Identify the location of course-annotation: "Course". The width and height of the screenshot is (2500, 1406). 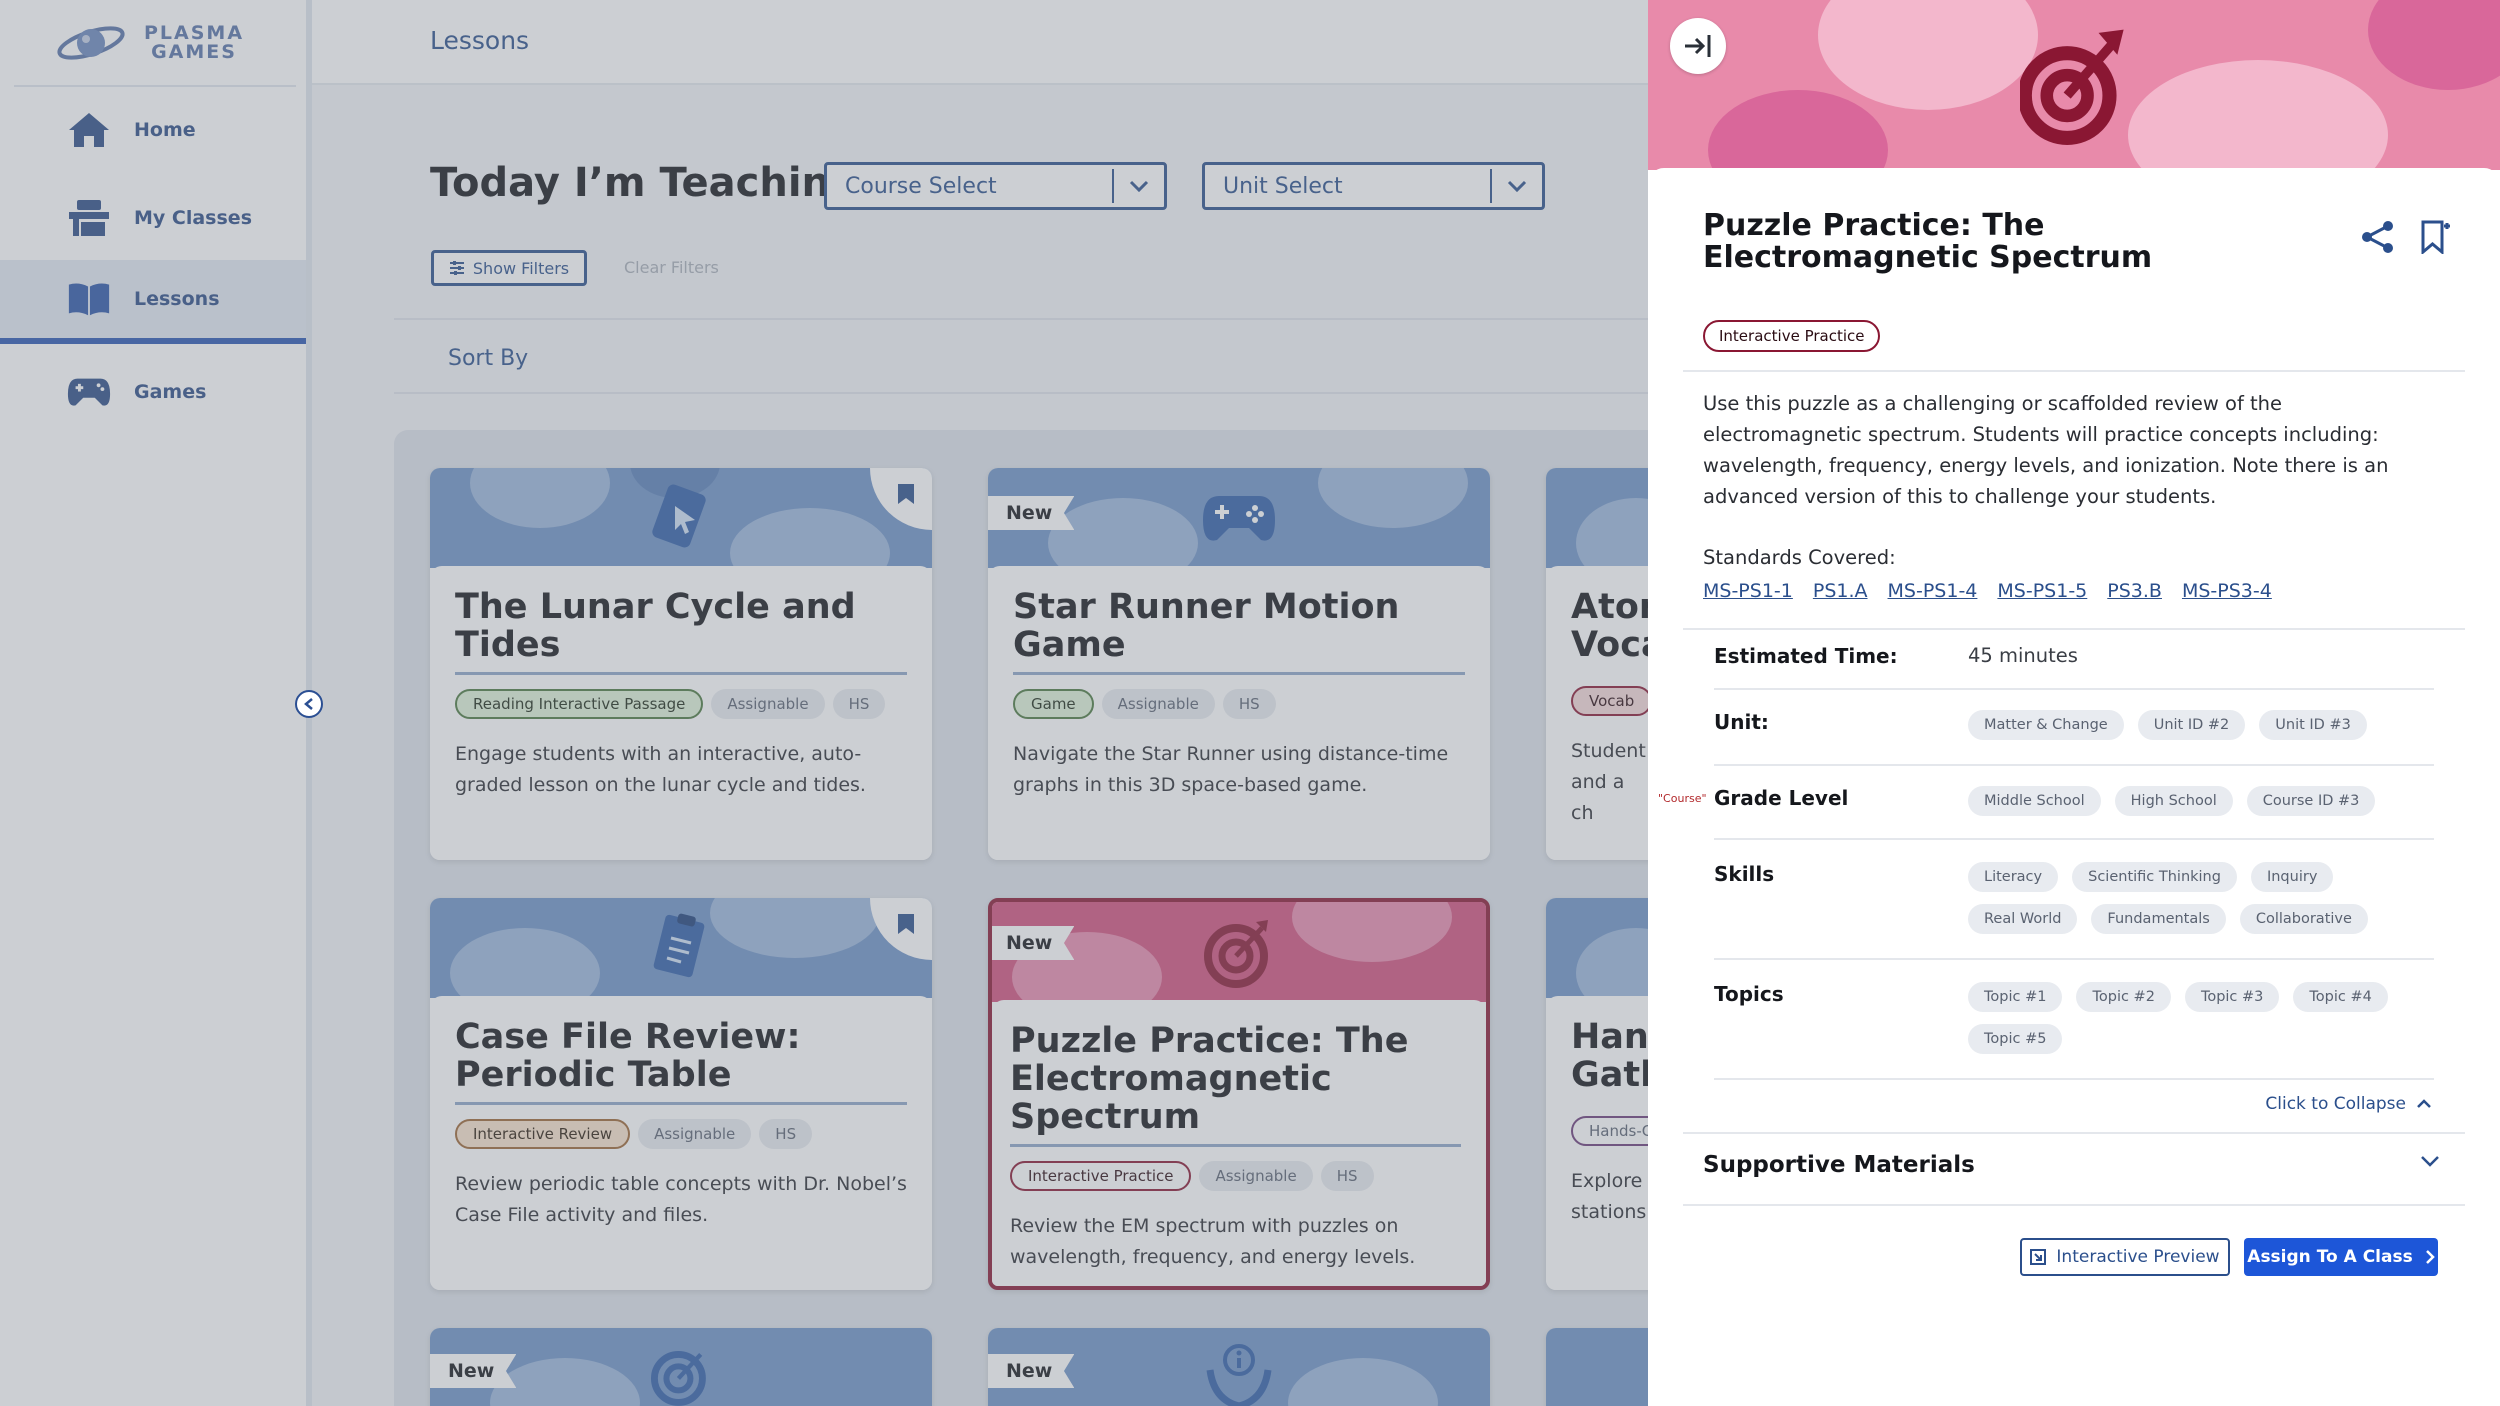
(1682, 798).